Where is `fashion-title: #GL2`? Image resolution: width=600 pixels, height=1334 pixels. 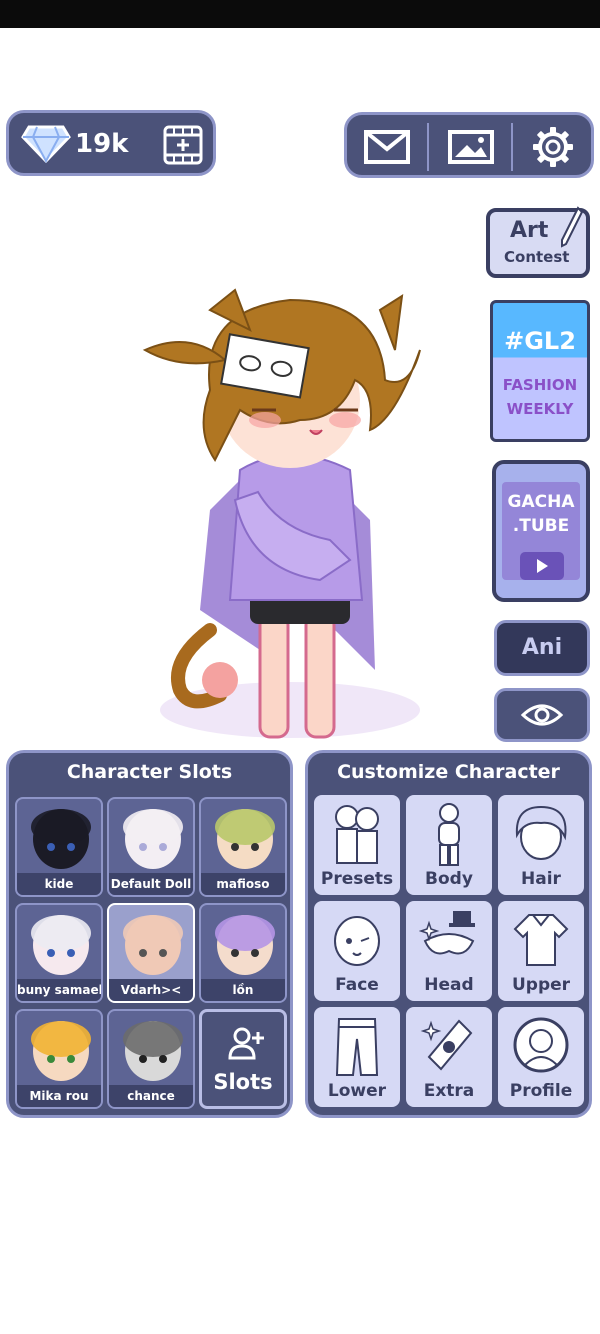
fashion-title: #GL2 is located at coordinates (540, 341).